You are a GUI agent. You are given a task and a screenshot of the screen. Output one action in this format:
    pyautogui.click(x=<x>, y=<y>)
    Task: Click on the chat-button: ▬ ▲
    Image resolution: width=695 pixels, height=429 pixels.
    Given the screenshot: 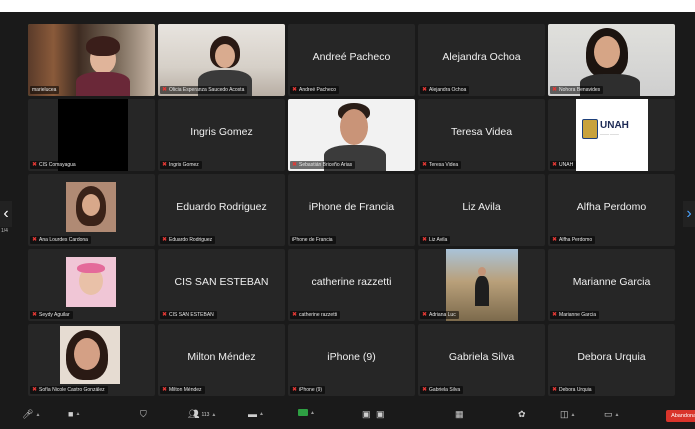 What is the action you would take?
    pyautogui.click(x=256, y=414)
    